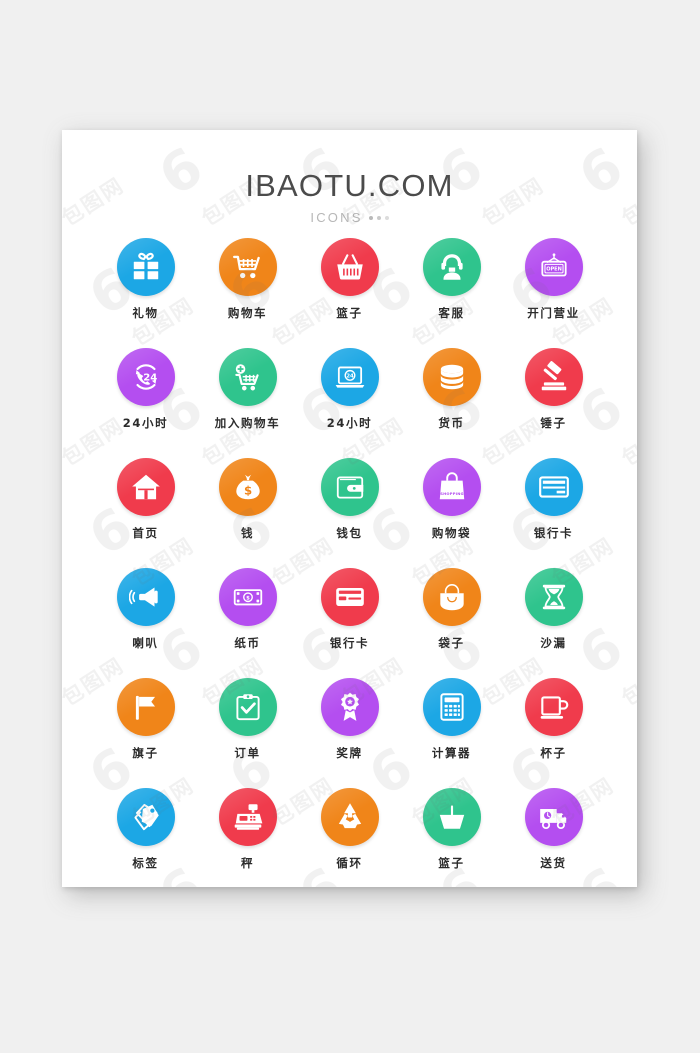 The image size is (700, 1053). What do you see at coordinates (349, 643) in the screenshot?
I see `icon-label: 银行卡` at bounding box center [349, 643].